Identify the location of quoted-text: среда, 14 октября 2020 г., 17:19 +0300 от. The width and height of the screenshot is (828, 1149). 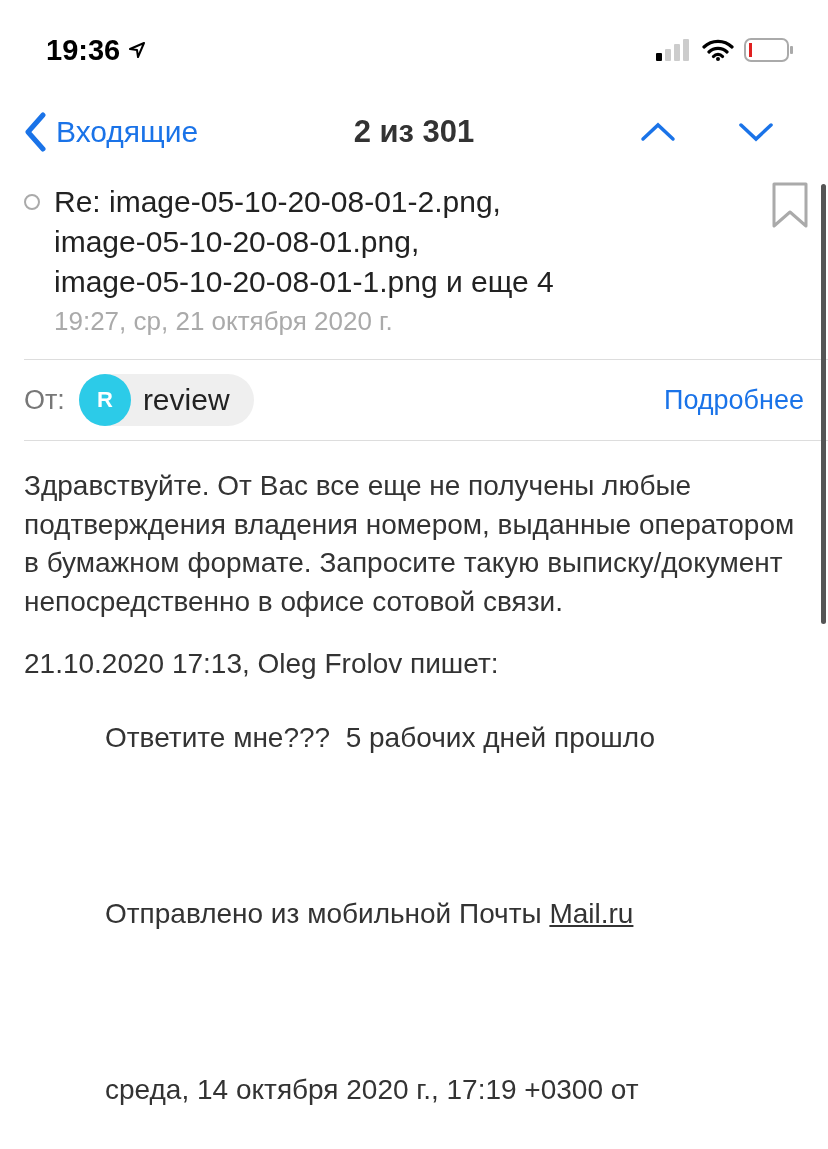
(372, 1090).